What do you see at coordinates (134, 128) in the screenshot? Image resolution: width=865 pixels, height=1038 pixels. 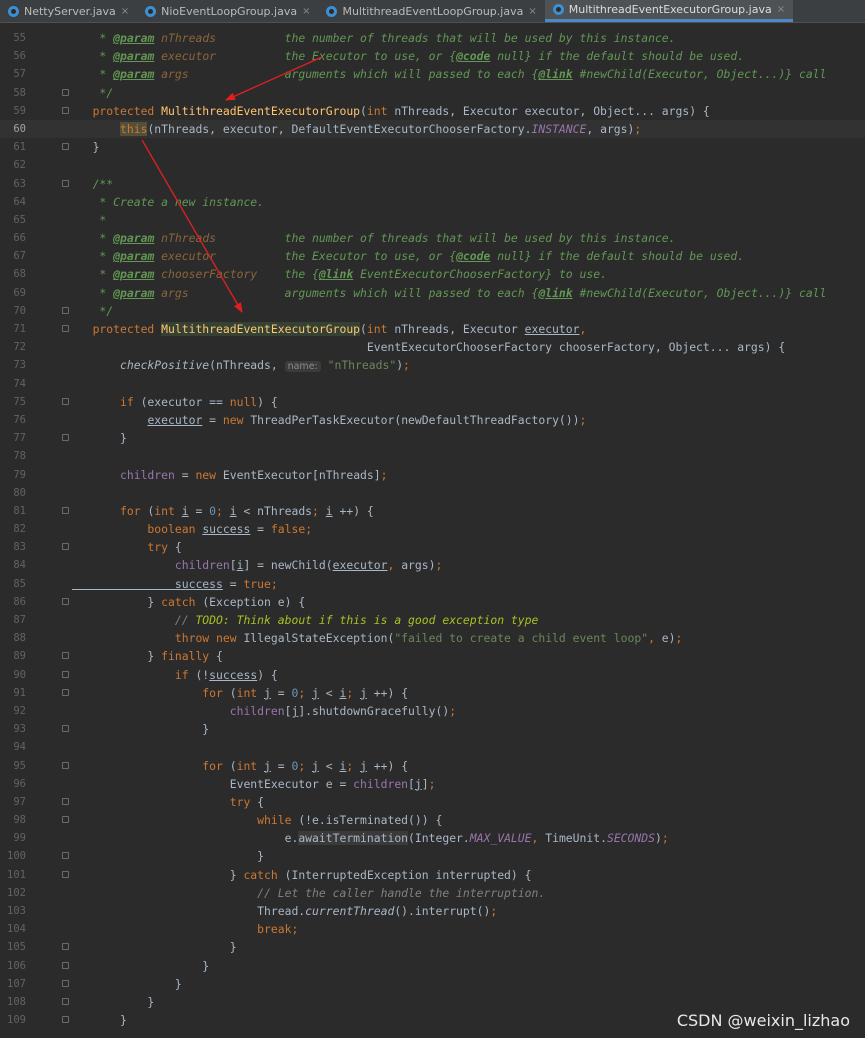 I see `code-token: this` at bounding box center [134, 128].